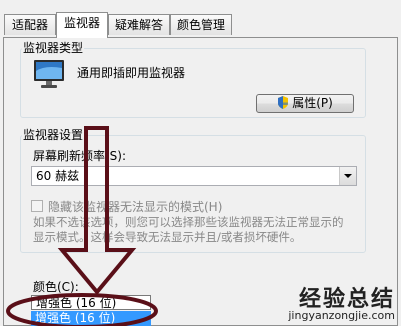 The width and height of the screenshot is (401, 326). Describe the element at coordinates (53, 48) in the screenshot. I see `monitor-type-legend: 监视器类型` at that location.